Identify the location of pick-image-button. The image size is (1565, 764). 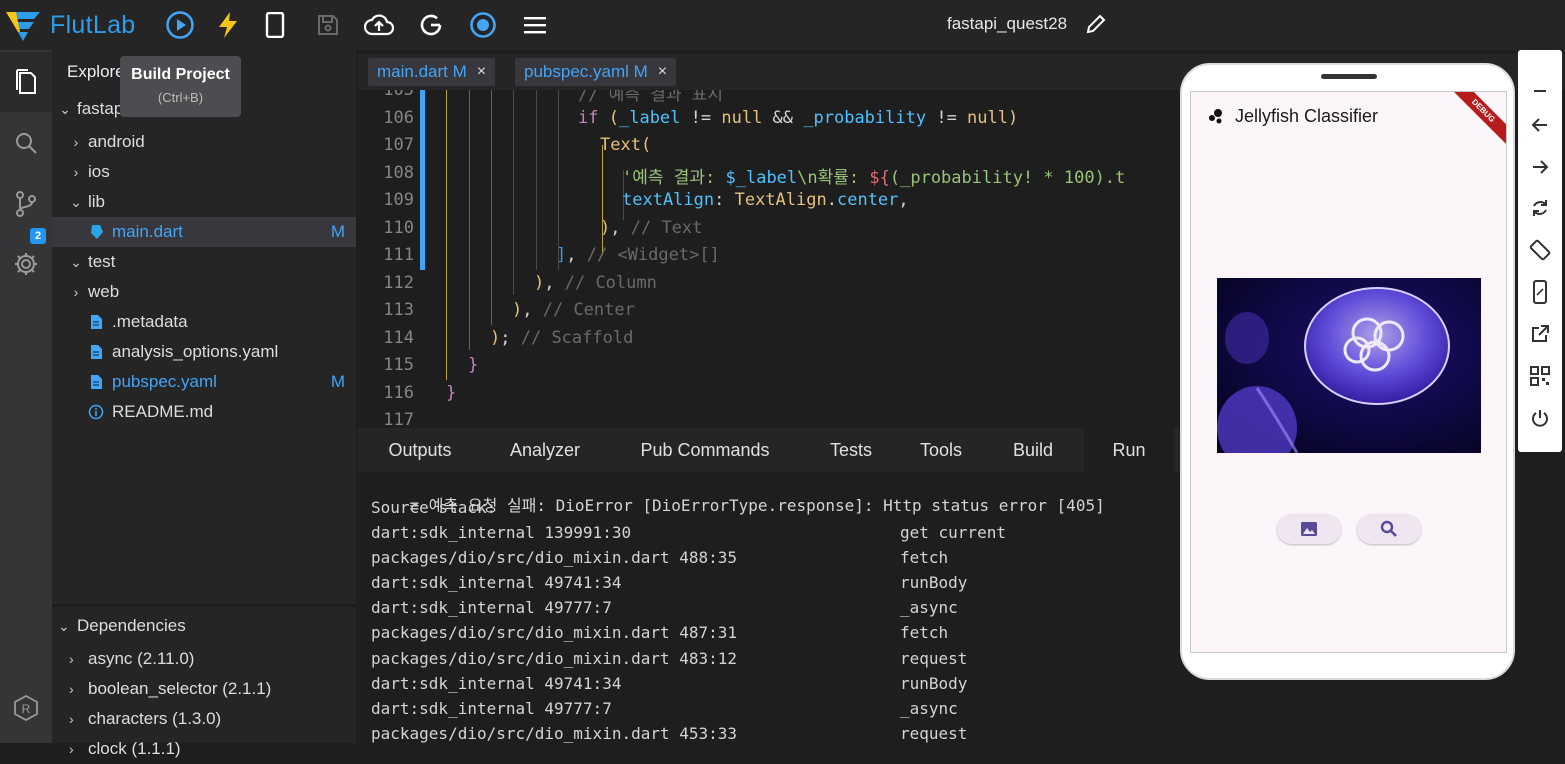
(1309, 529).